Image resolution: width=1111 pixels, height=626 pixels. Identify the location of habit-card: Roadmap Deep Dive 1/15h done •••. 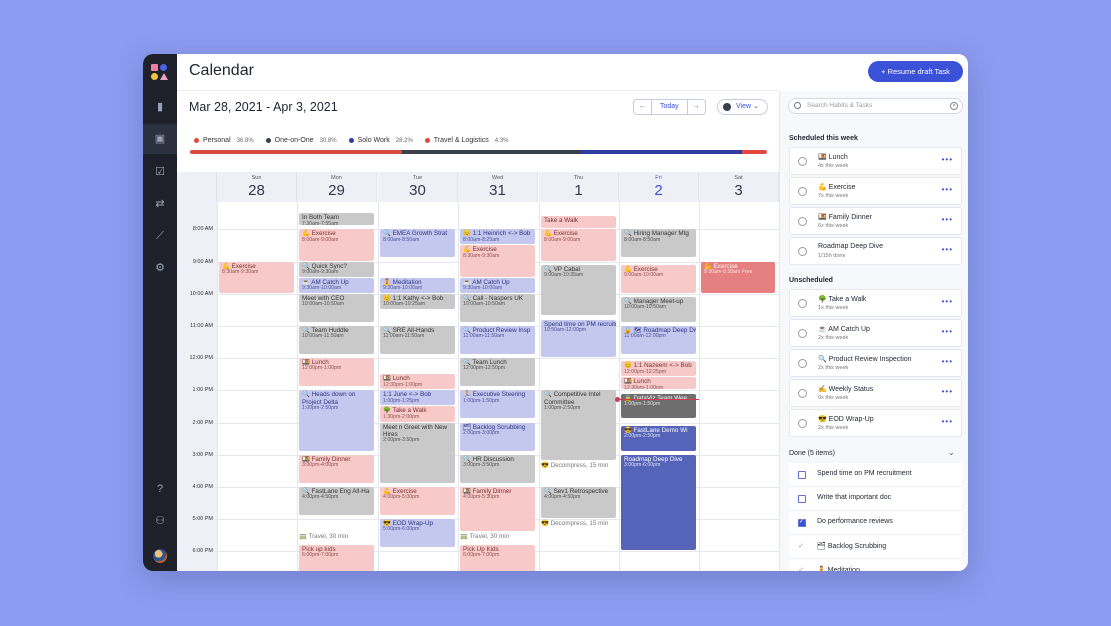
(875, 251).